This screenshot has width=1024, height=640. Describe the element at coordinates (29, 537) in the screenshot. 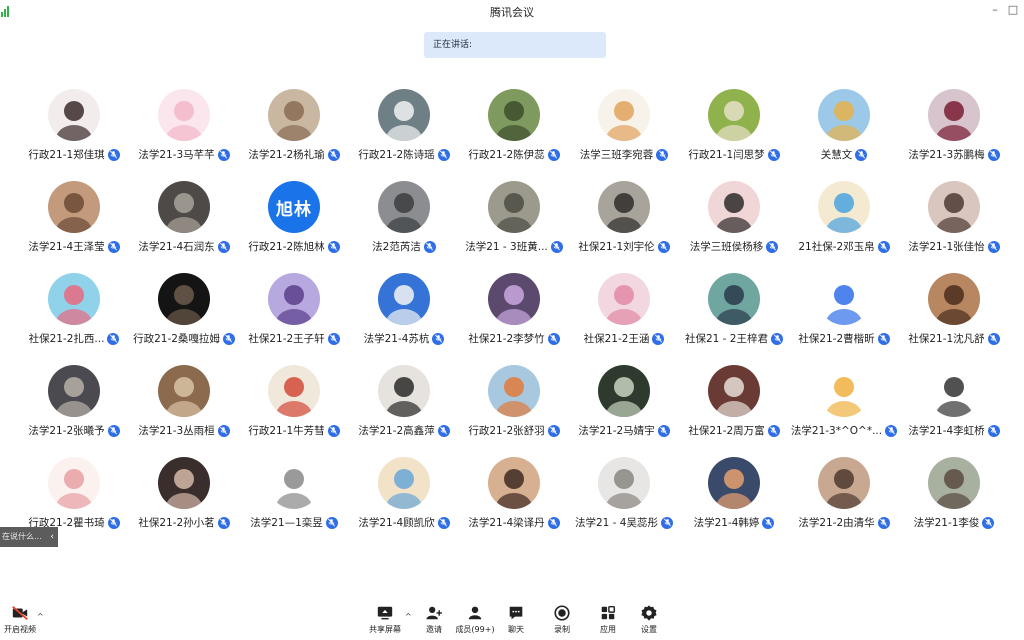

I see `chat-preview-tab: 在说什么... ‹` at that location.